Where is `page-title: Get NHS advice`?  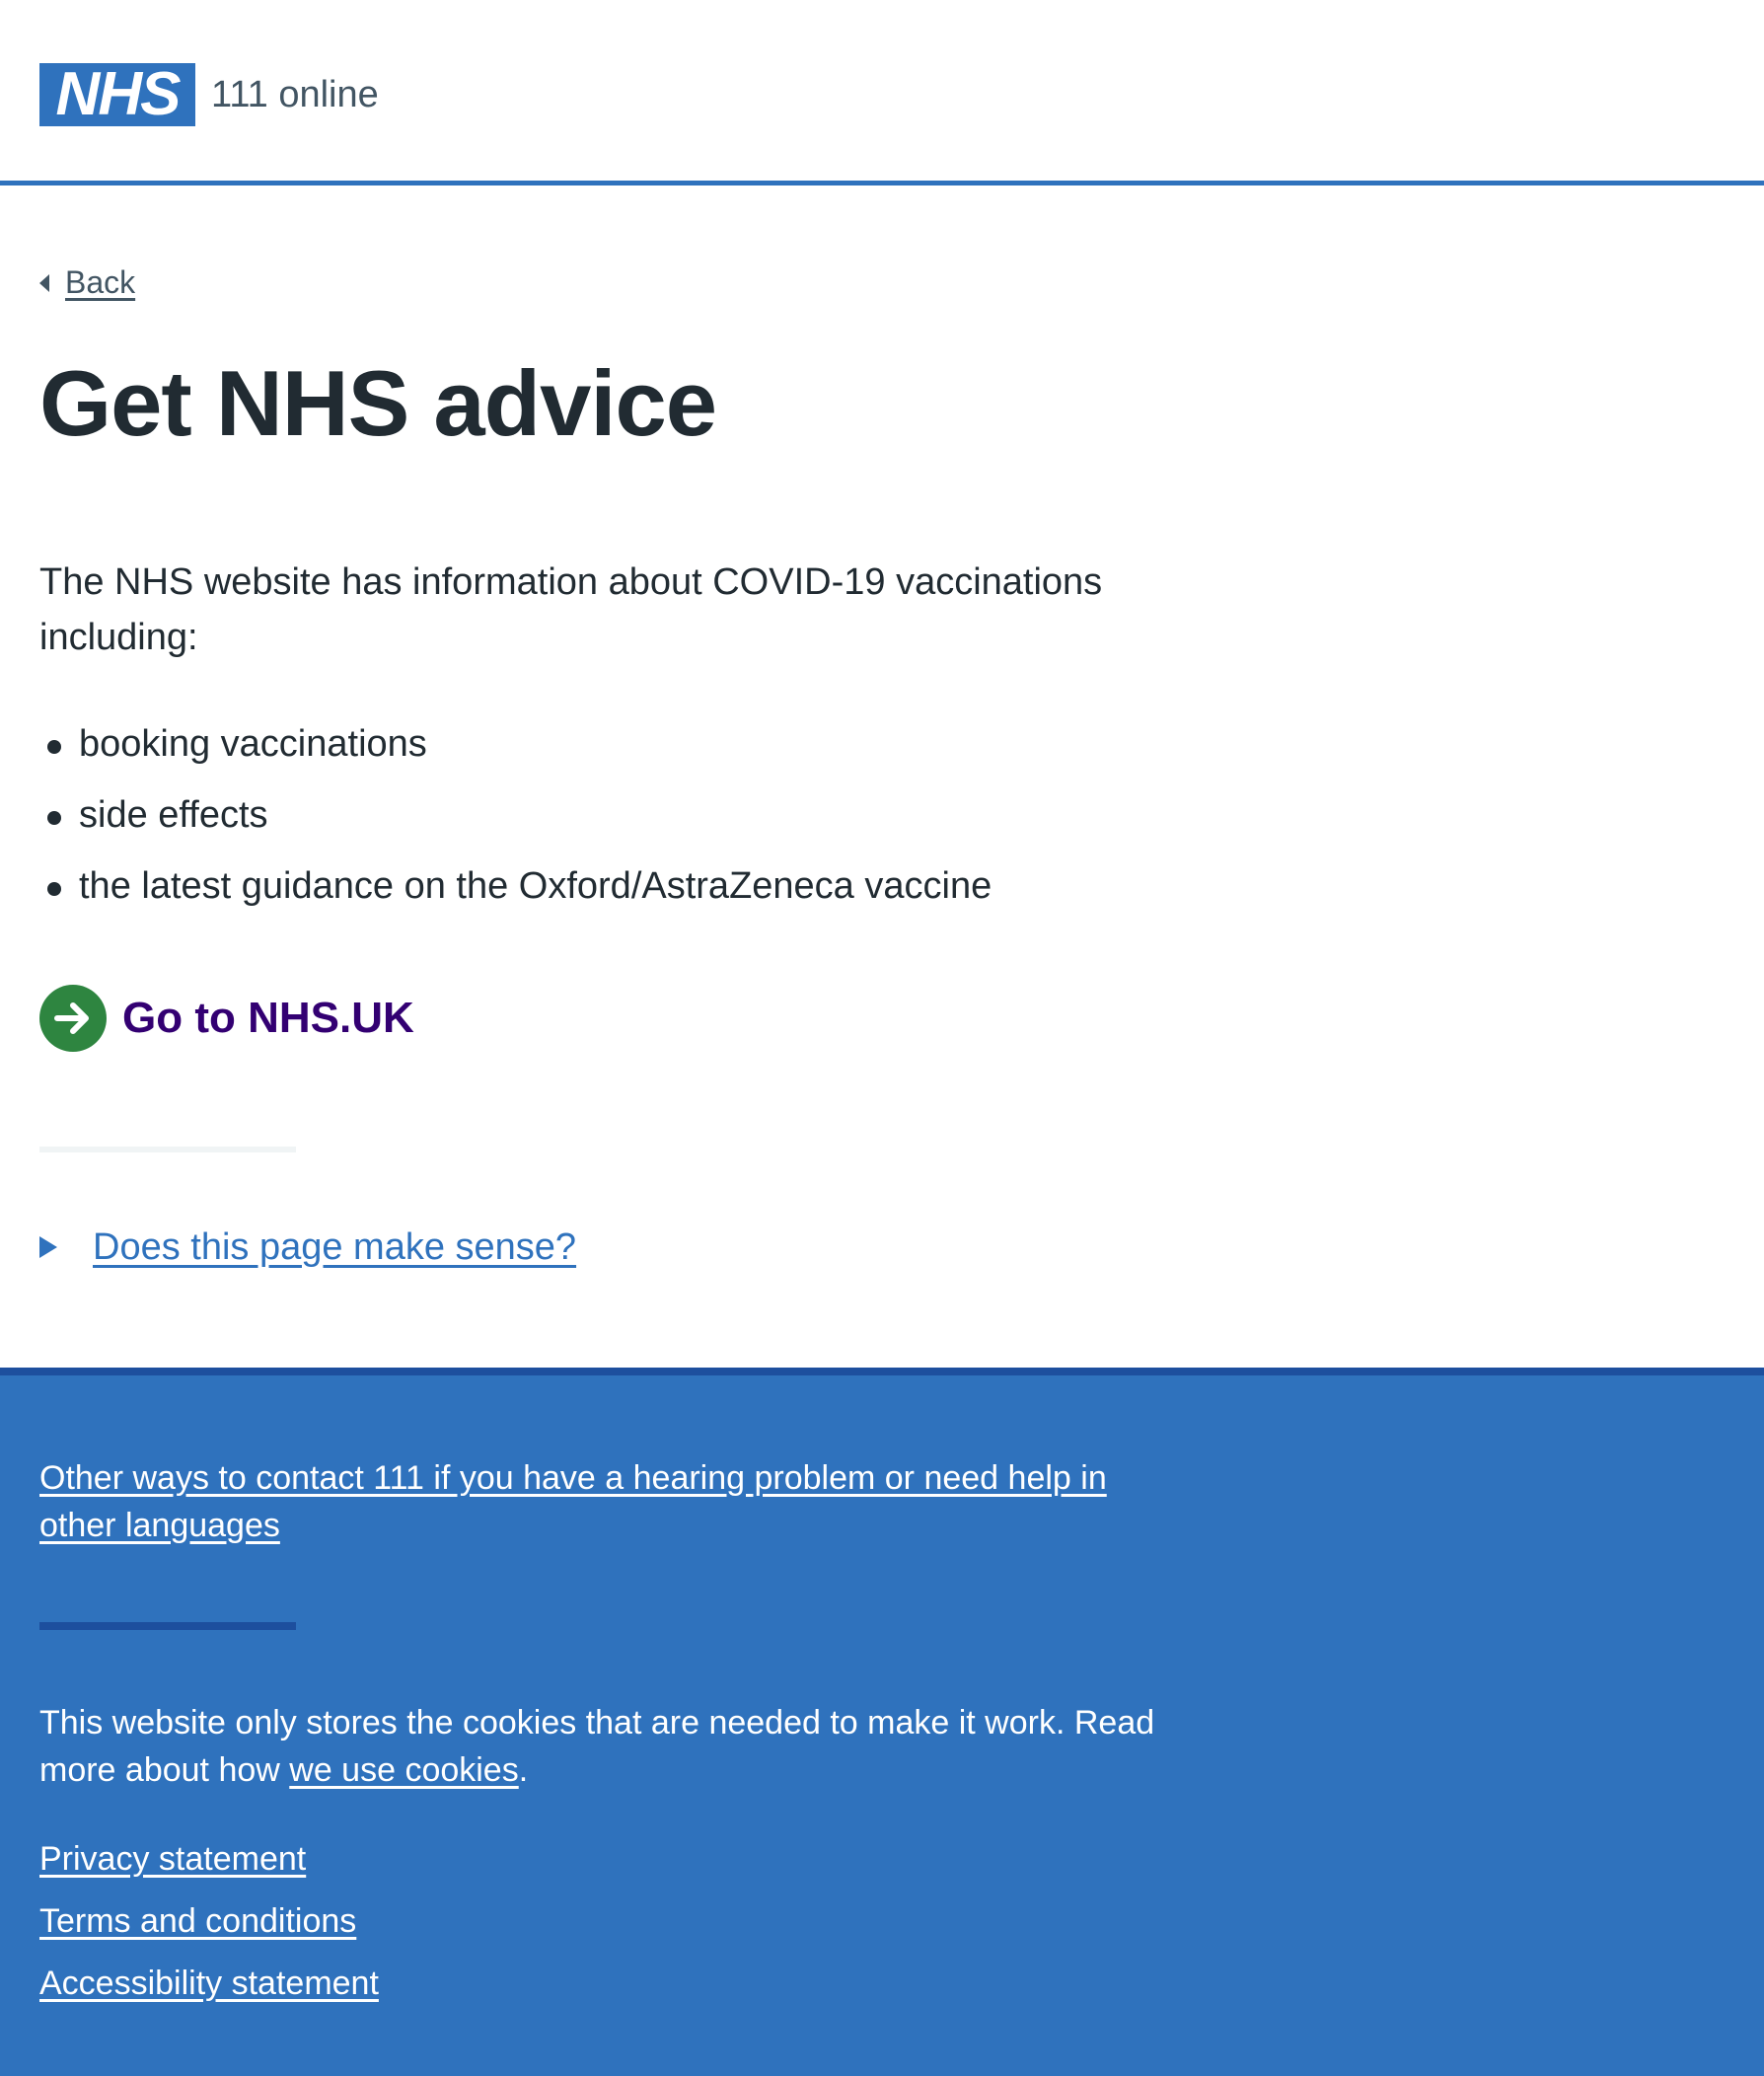 page-title: Get NHS advice is located at coordinates (378, 403).